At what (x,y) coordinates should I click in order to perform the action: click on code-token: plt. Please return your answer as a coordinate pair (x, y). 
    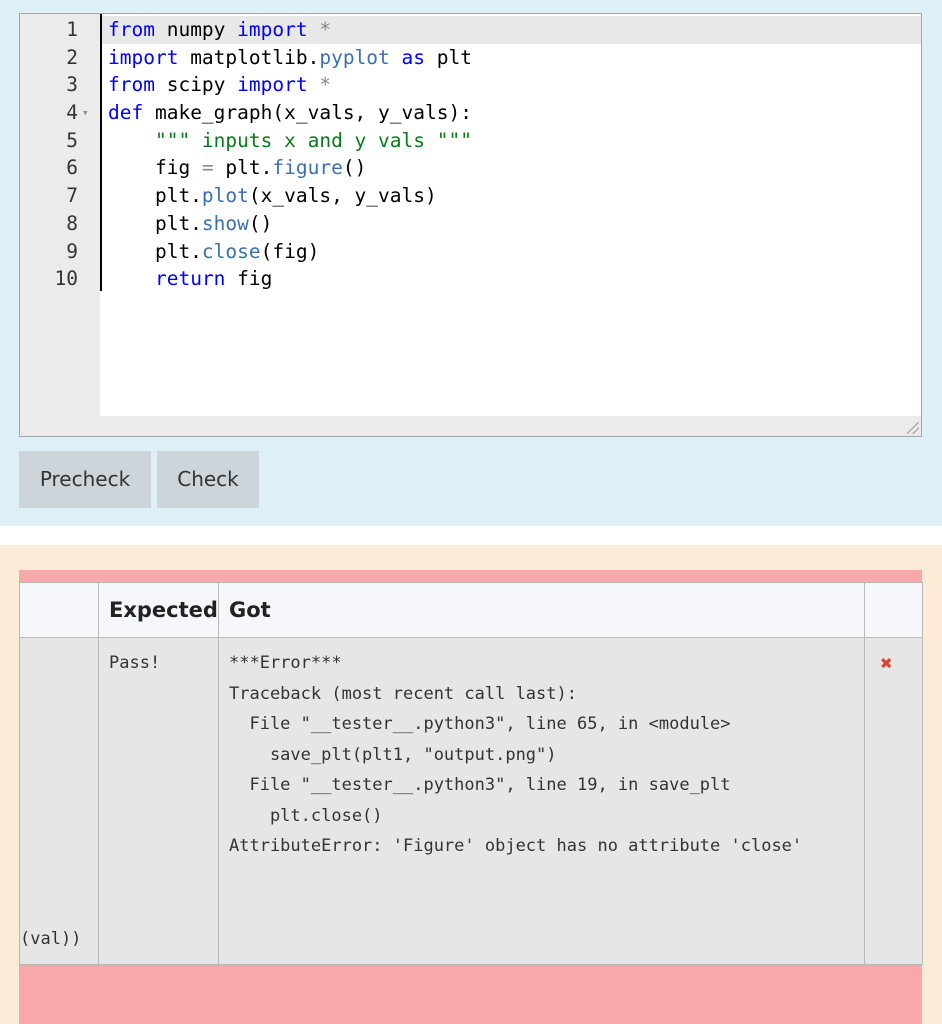
    Looking at the image, I should click on (448, 57).